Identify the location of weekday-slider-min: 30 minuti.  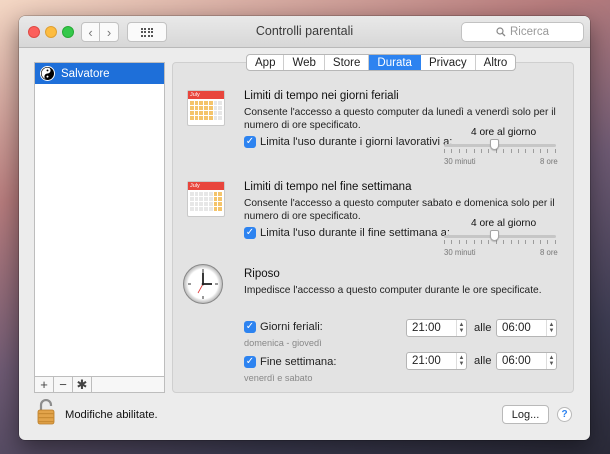
(460, 161).